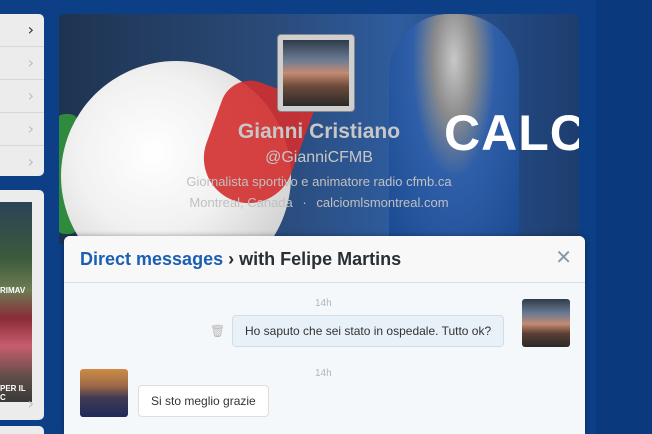  I want to click on avatar, so click(316, 73).